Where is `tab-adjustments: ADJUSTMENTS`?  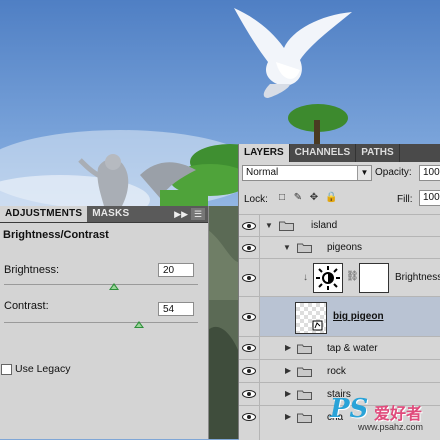 tab-adjustments: ADJUSTMENTS is located at coordinates (44, 214).